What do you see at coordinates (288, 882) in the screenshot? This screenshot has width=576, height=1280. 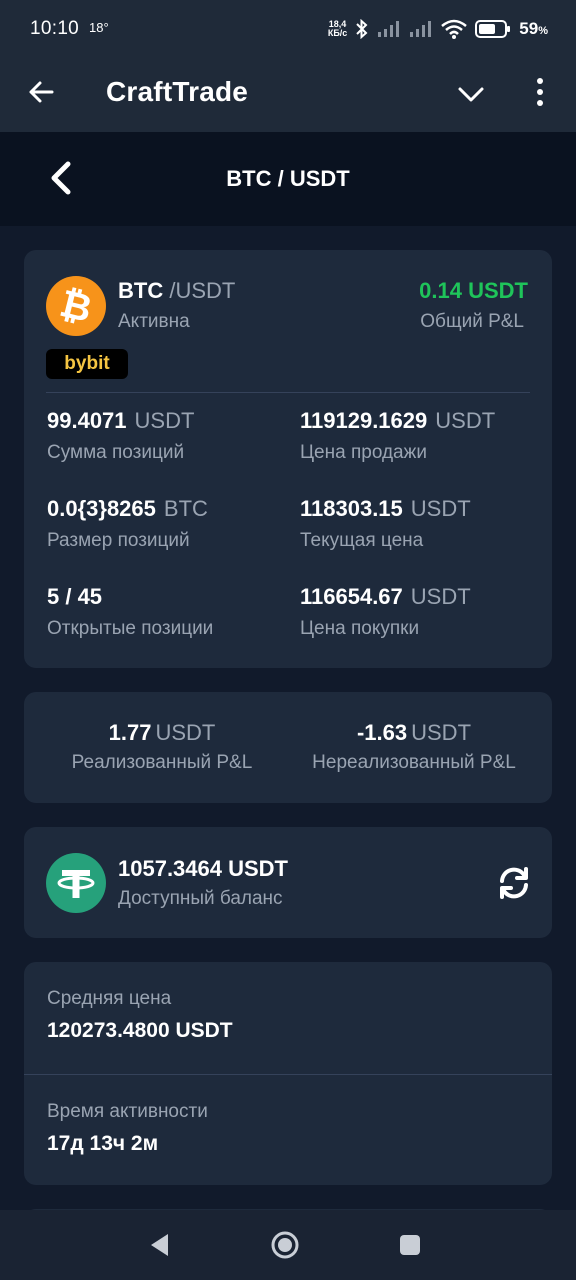 I see `balance-card: 1057.3464 USDT Доступный баланс` at bounding box center [288, 882].